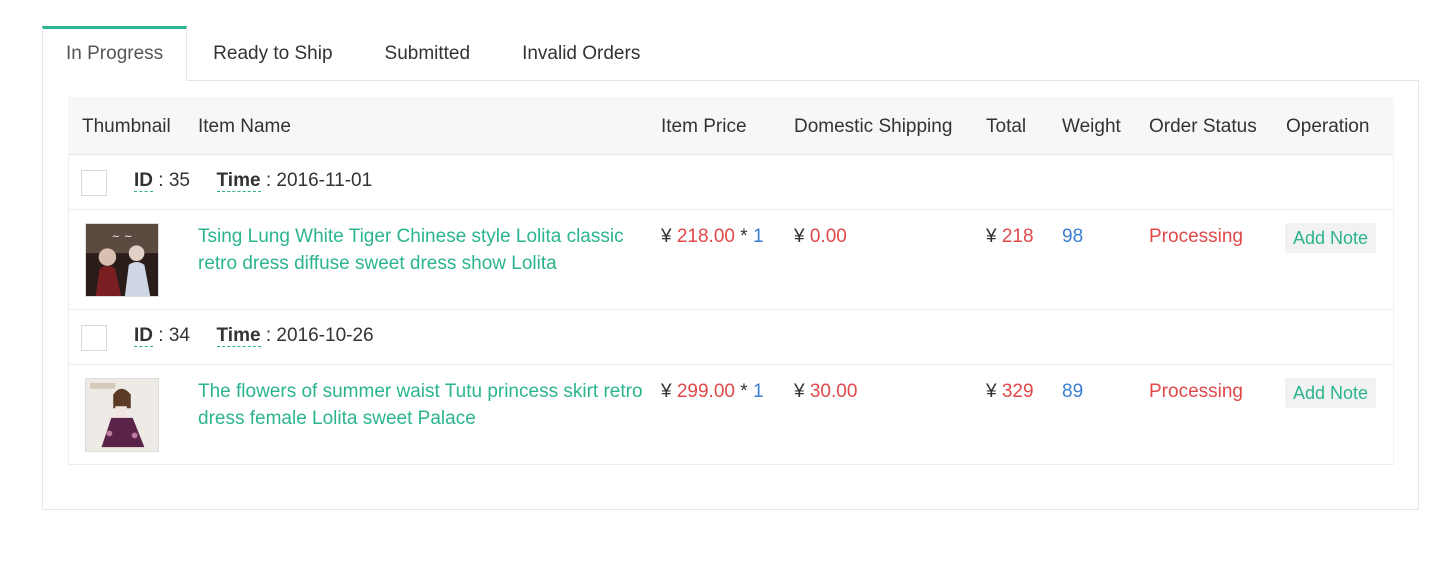  I want to click on shipping-value: 0.00, so click(828, 236).